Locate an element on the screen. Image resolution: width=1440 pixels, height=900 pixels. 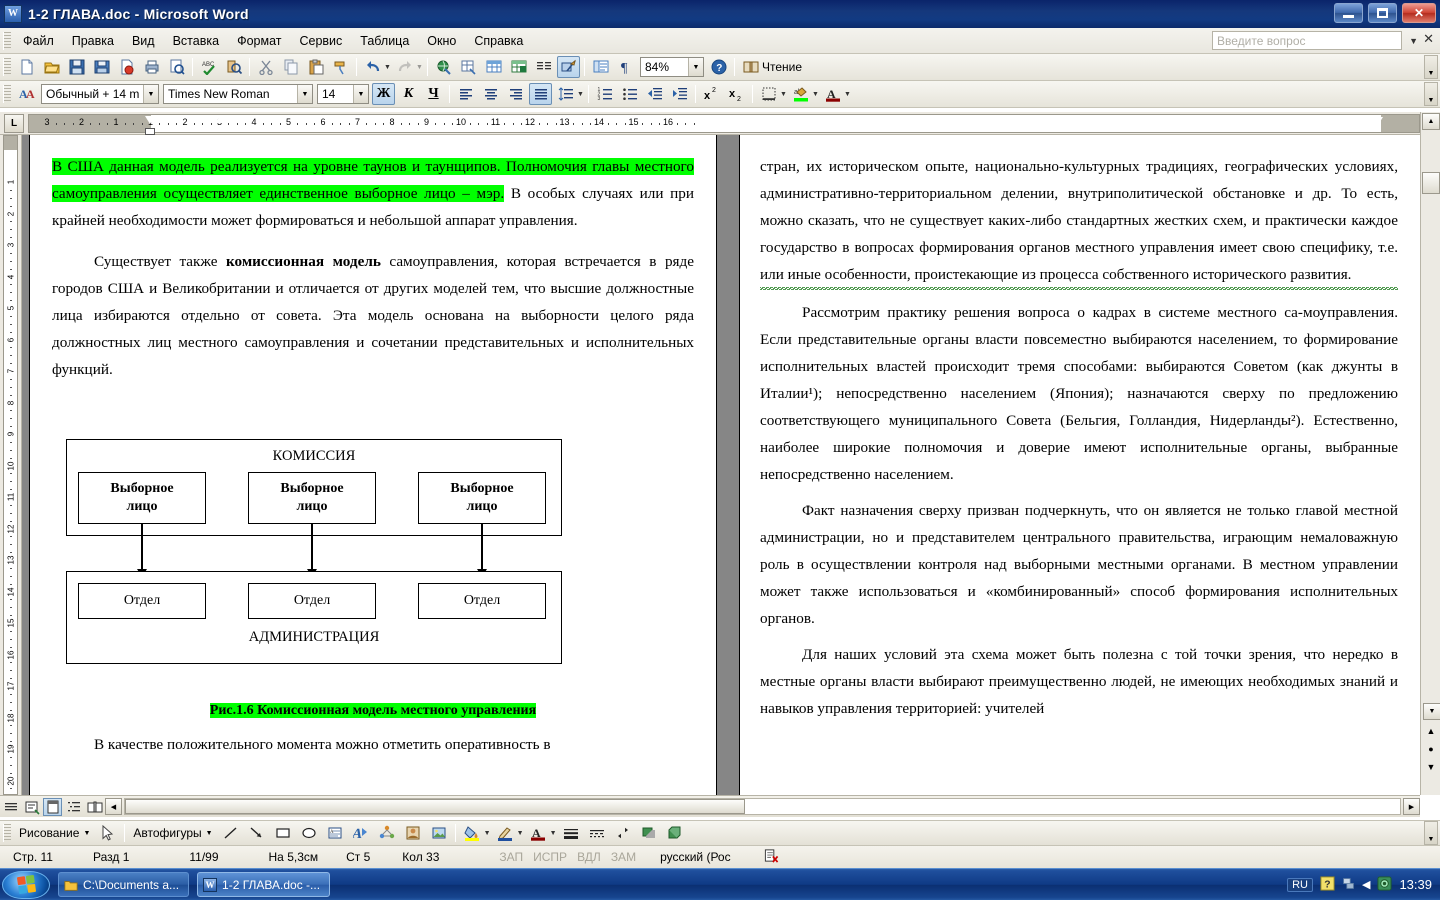
line-spacing-icon is located at coordinates (565, 94).